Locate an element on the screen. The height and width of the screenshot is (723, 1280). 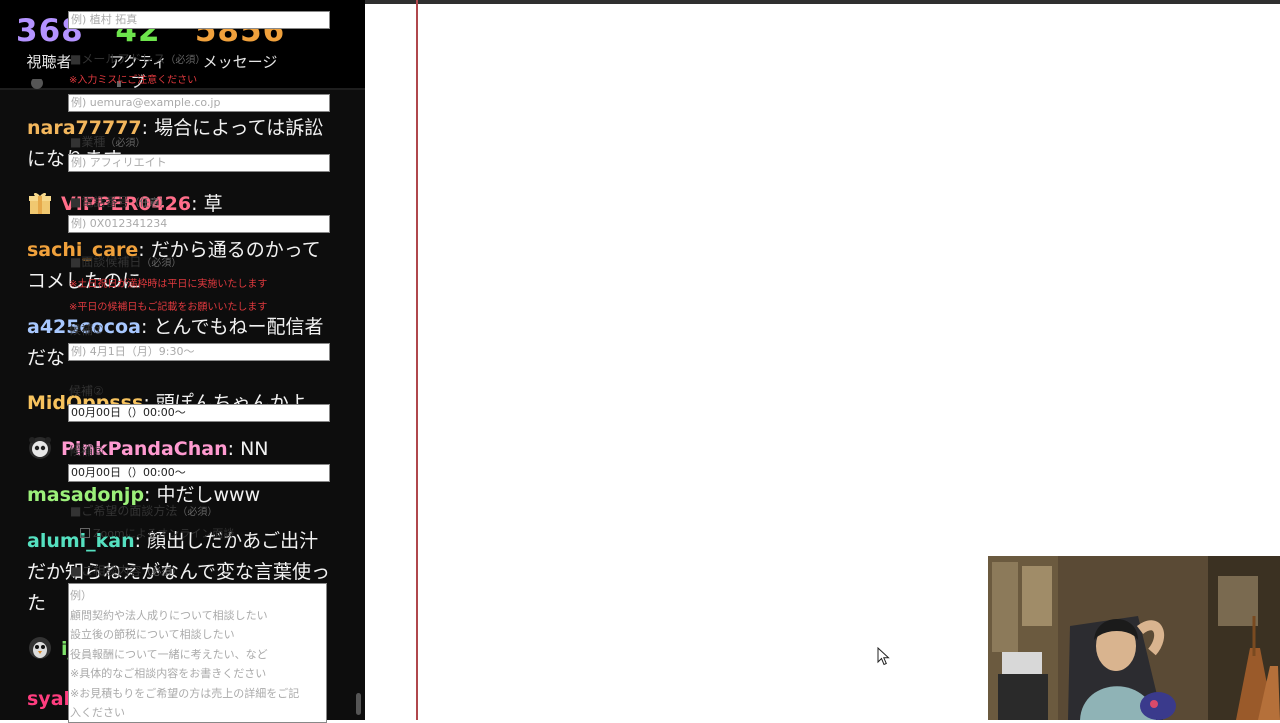
date-warning-weekend: ※土日祝日が満枠時は平日に実施いたします is located at coordinates (168, 284).